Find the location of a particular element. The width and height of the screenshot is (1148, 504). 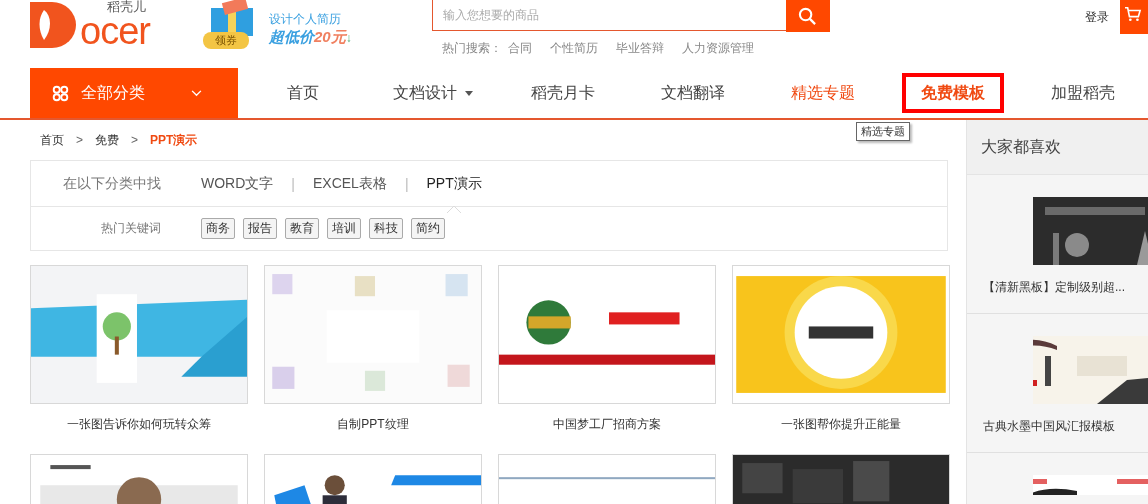

nav-tab: 精选专题 is located at coordinates (823, 93).